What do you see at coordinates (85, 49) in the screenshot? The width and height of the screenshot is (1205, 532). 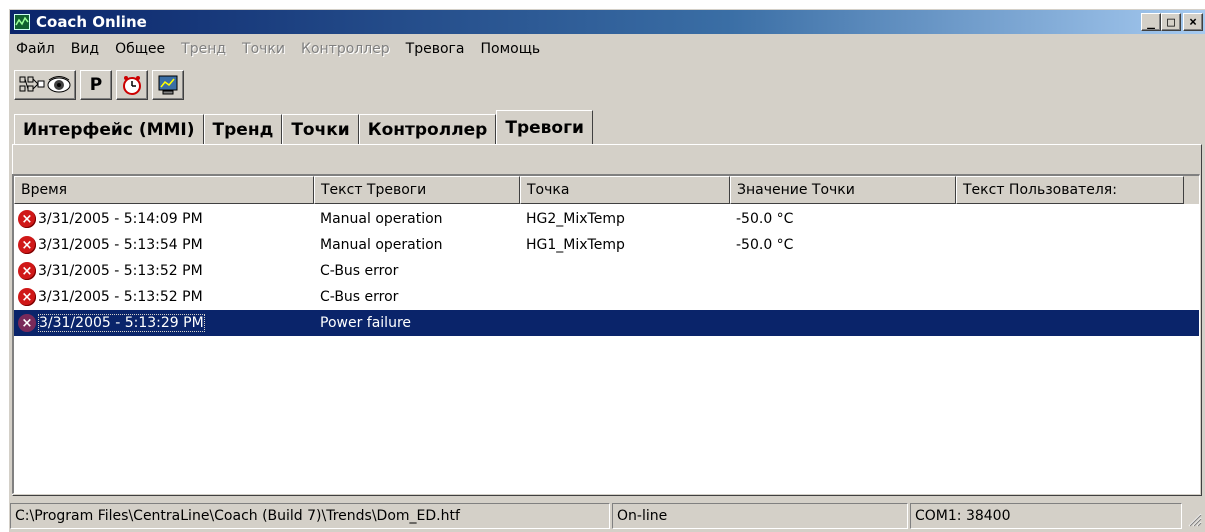 I see `menu-view: Вид` at bounding box center [85, 49].